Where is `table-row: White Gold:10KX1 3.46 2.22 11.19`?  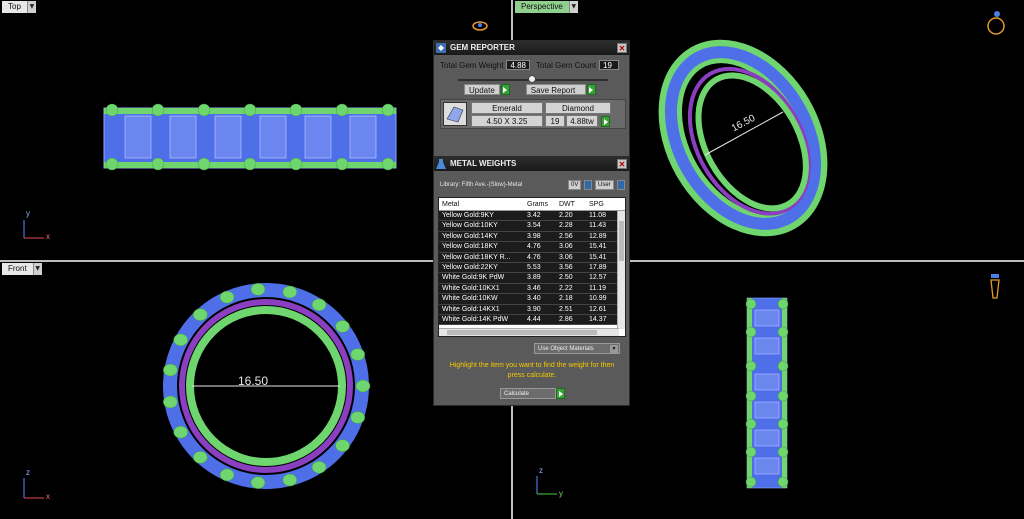
table-row: White Gold:10KX1 3.46 2.22 11.19 is located at coordinates (532, 289).